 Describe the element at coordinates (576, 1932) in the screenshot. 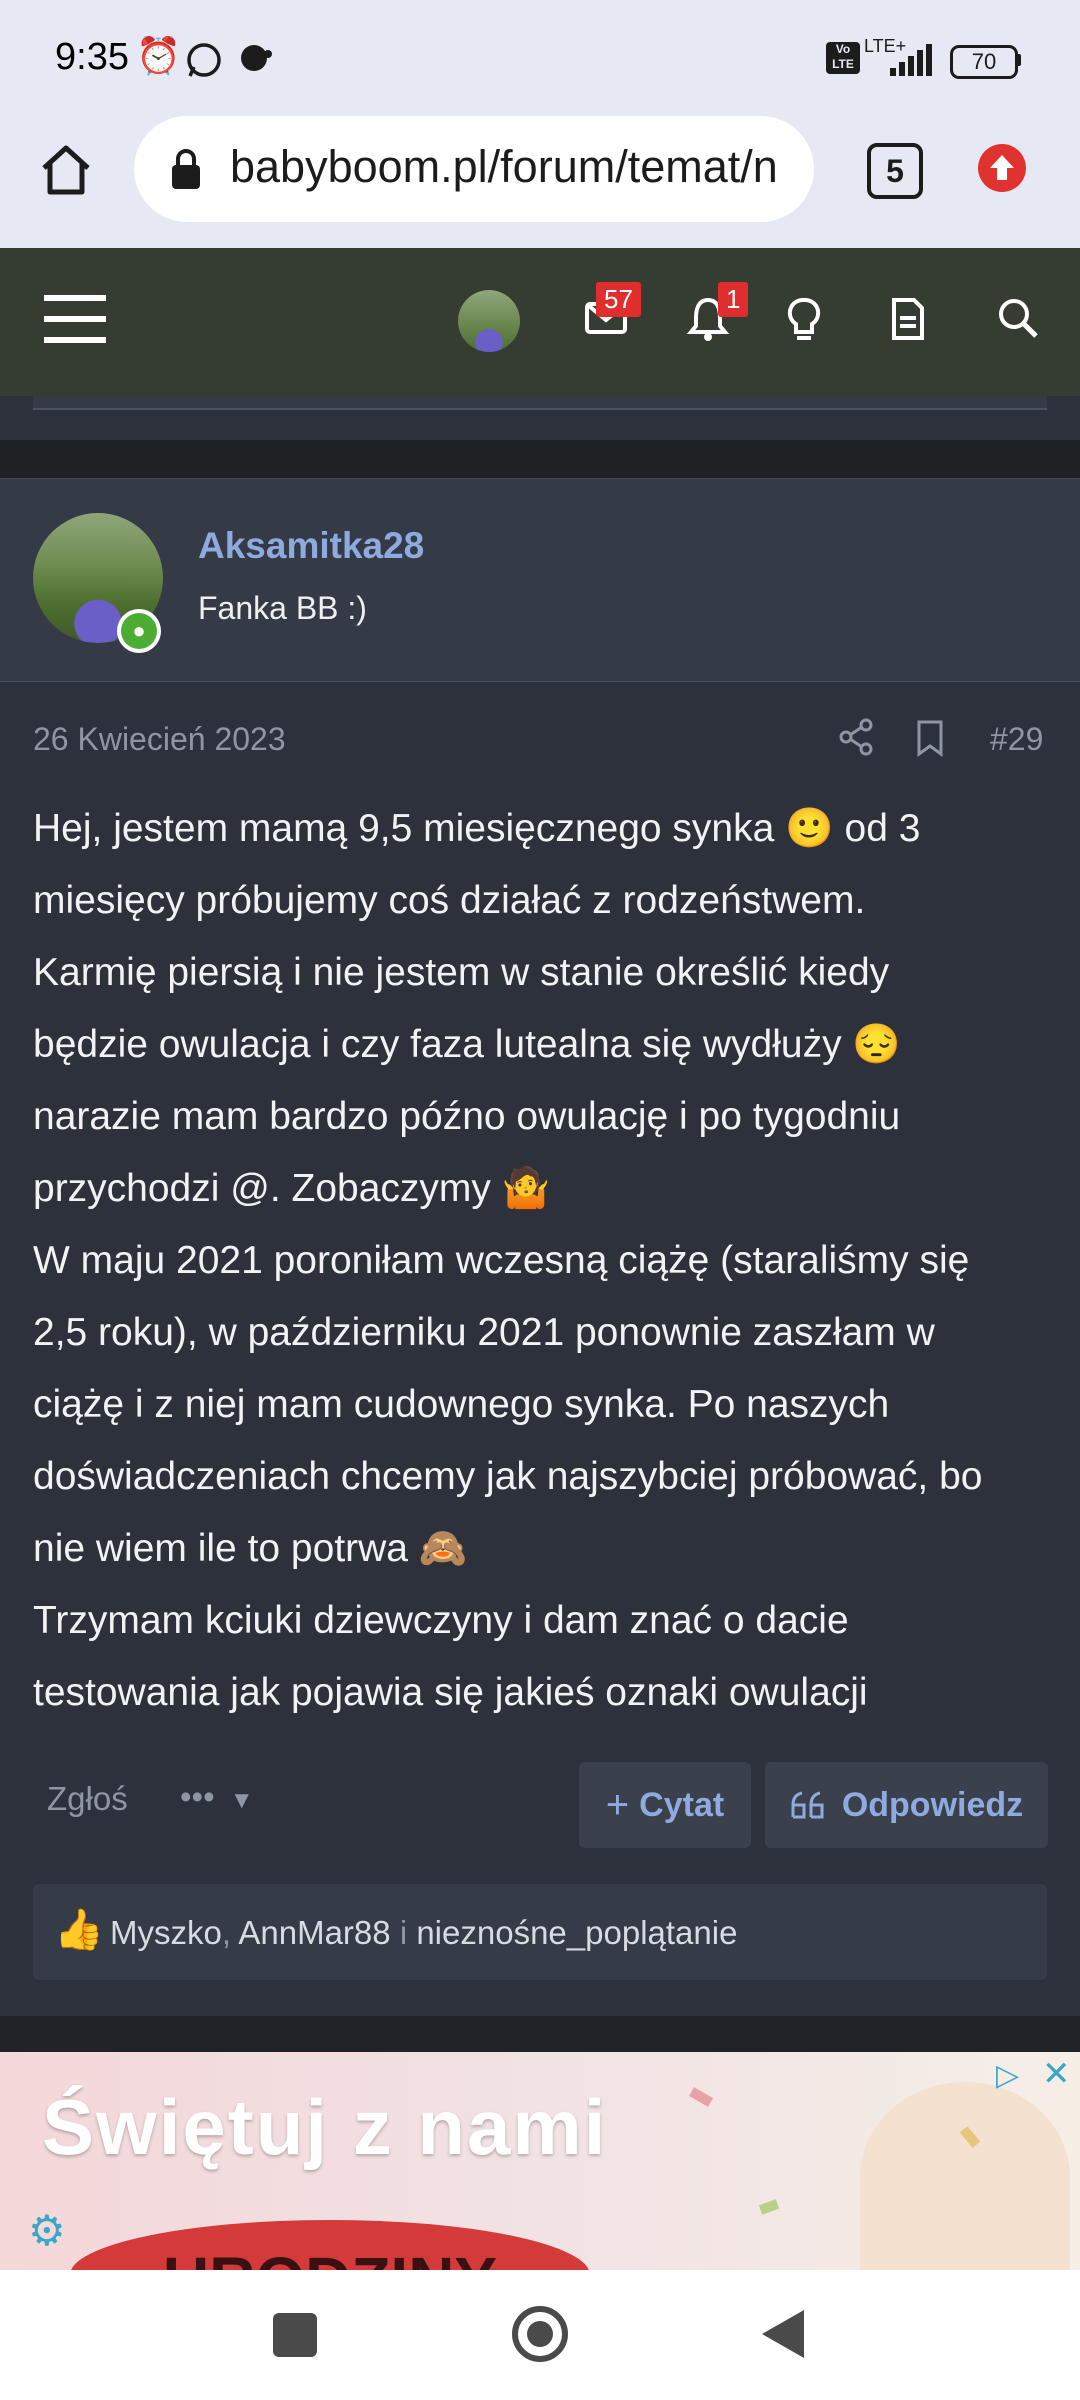

I see `reaction-user: nieznośne_poplątanie` at that location.